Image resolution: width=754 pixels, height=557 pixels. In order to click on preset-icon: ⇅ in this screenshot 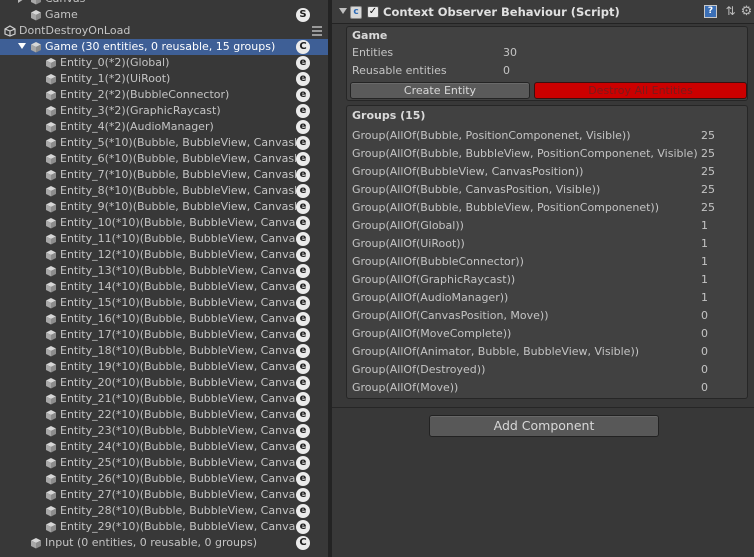, I will do `click(730, 11)`.